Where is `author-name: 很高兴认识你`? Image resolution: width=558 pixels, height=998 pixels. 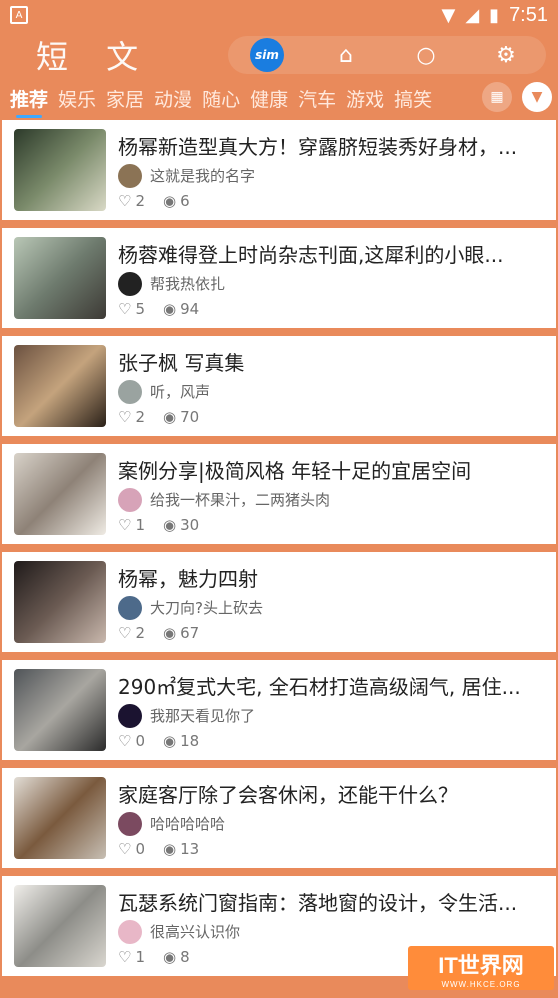
author-name: 很高兴认识你 is located at coordinates (195, 932).